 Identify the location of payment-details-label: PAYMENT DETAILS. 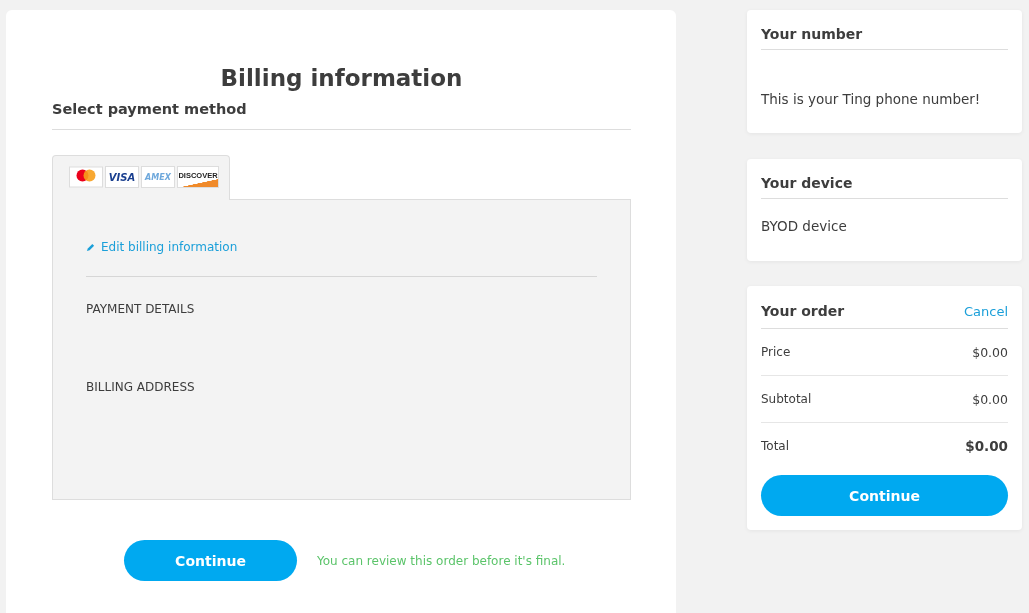
(140, 309).